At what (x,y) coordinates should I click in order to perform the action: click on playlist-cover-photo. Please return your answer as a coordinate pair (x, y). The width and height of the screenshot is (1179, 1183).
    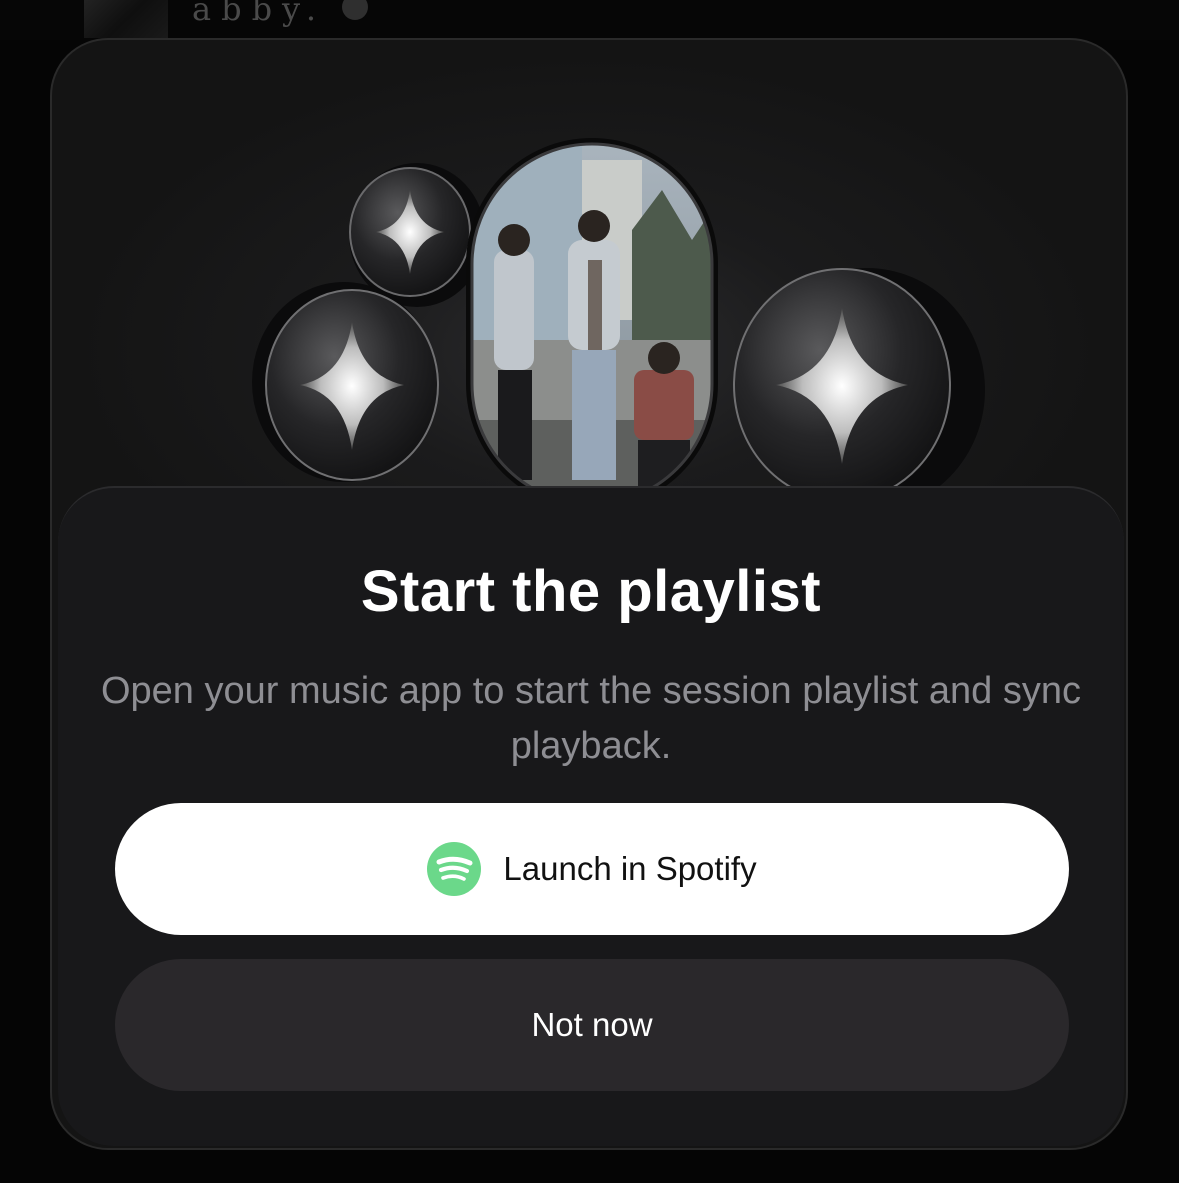
    Looking at the image, I should click on (592, 324).